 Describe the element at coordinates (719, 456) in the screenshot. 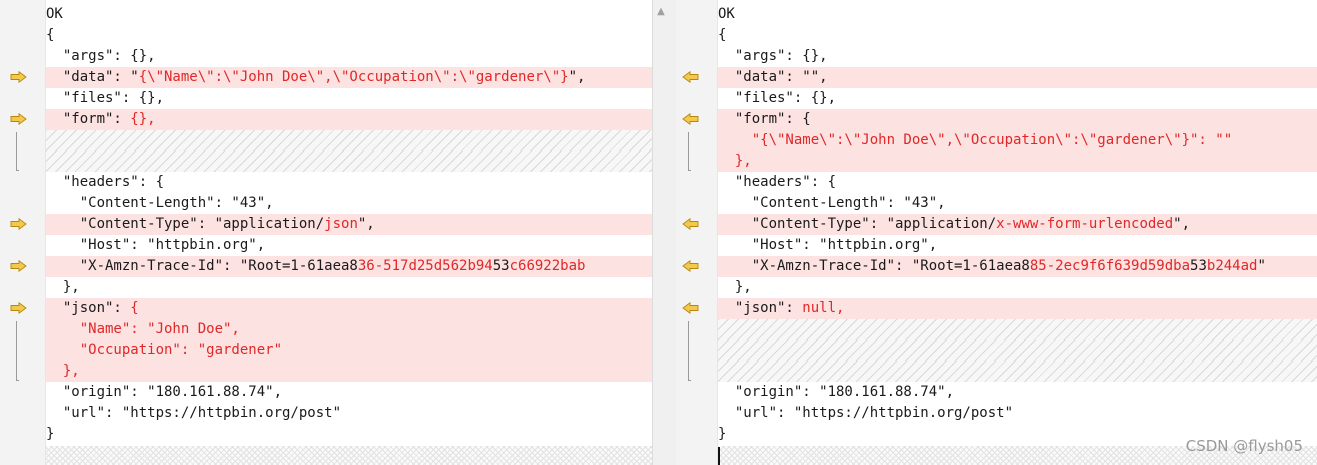

I see `text-cursor` at that location.